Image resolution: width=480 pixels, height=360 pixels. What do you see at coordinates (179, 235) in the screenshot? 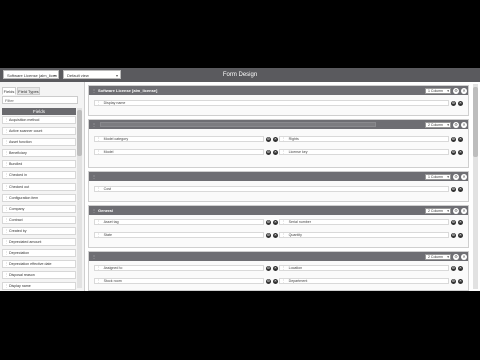
I see `form-field: ⋮ State` at bounding box center [179, 235].